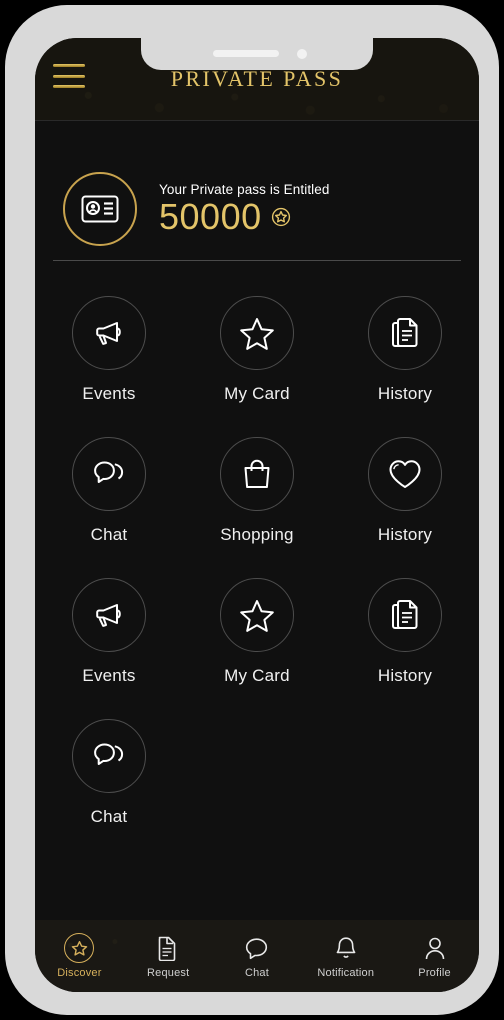 The width and height of the screenshot is (504, 1020). I want to click on nav-item-label: Notification, so click(346, 973).